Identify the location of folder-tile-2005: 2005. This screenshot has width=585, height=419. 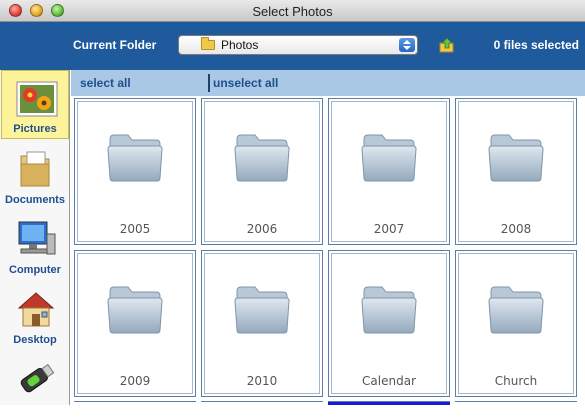
(135, 171).